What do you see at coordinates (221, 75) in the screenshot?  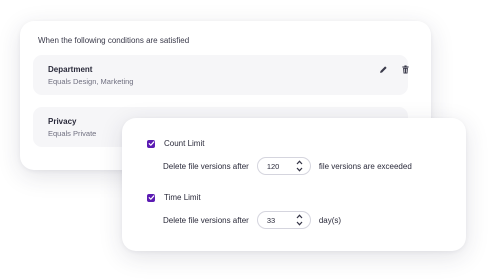 I see `condition-row-department: Department Equals Design, Marketing` at bounding box center [221, 75].